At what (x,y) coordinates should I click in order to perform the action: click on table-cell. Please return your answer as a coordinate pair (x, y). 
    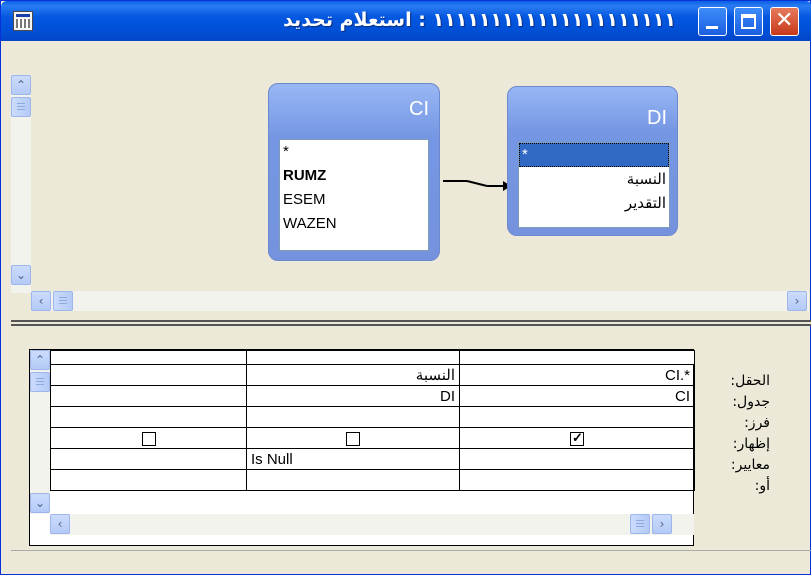
    Looking at the image, I should click on (148, 396).